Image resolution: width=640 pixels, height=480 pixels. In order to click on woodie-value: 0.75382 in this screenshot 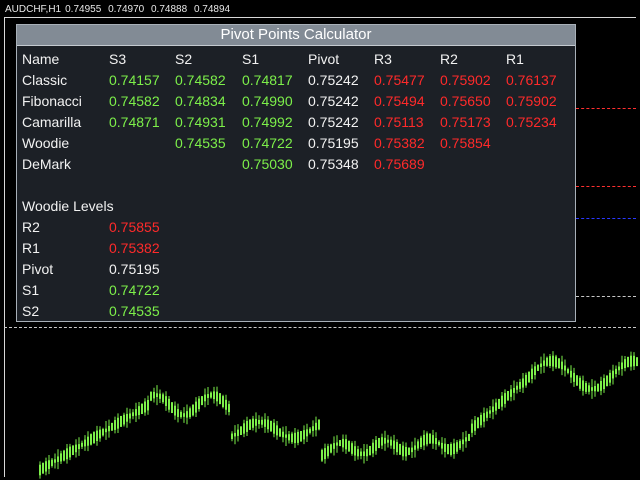, I will do `click(134, 248)`.